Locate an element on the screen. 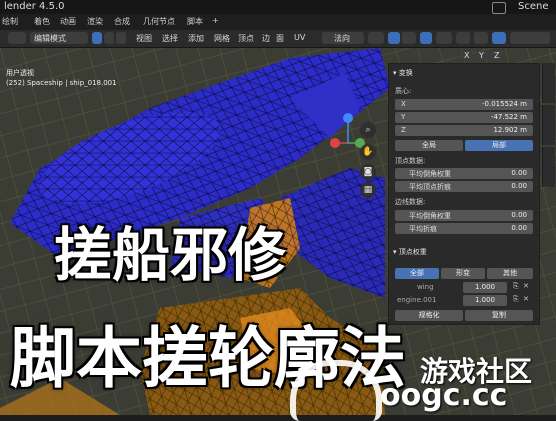  snap-toggle-icon is located at coordinates (394, 38).